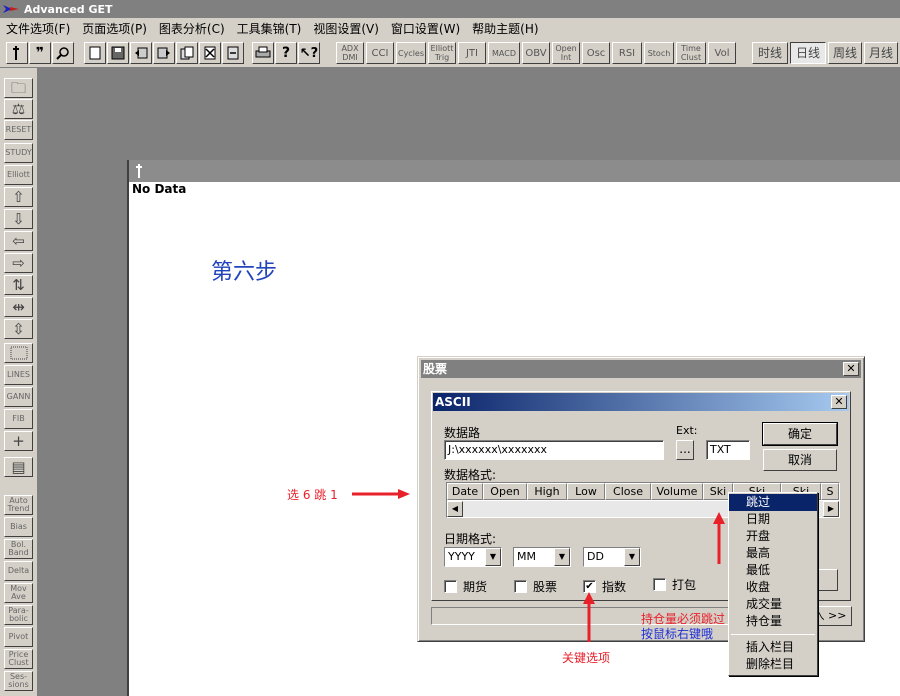 The image size is (900, 696). I want to click on menu-view: 视图设置(V), so click(346, 28).